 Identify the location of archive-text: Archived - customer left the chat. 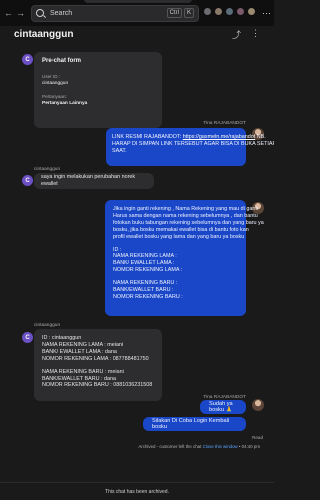
(170, 446).